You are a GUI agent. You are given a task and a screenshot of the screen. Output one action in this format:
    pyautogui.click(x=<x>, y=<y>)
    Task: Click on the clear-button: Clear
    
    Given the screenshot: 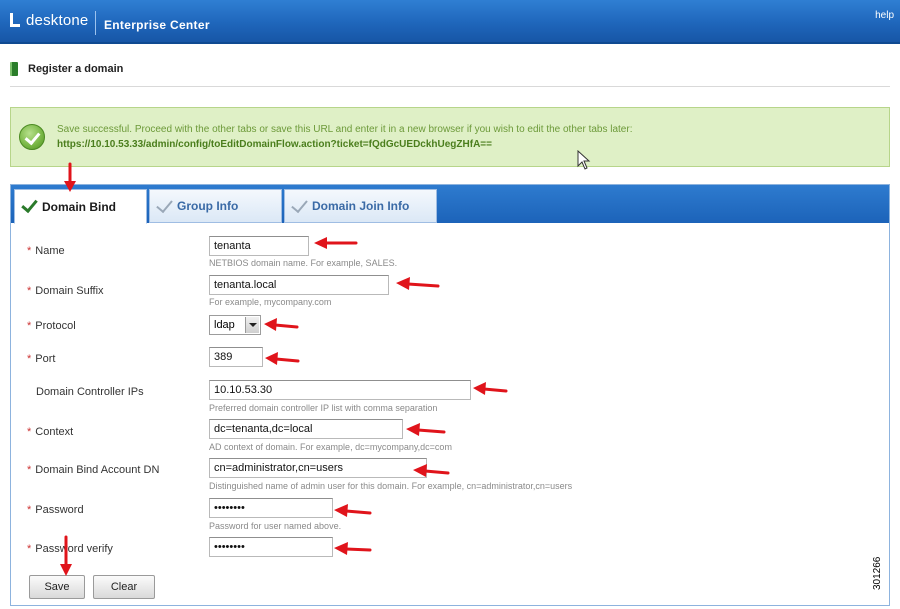 What is the action you would take?
    pyautogui.click(x=124, y=587)
    